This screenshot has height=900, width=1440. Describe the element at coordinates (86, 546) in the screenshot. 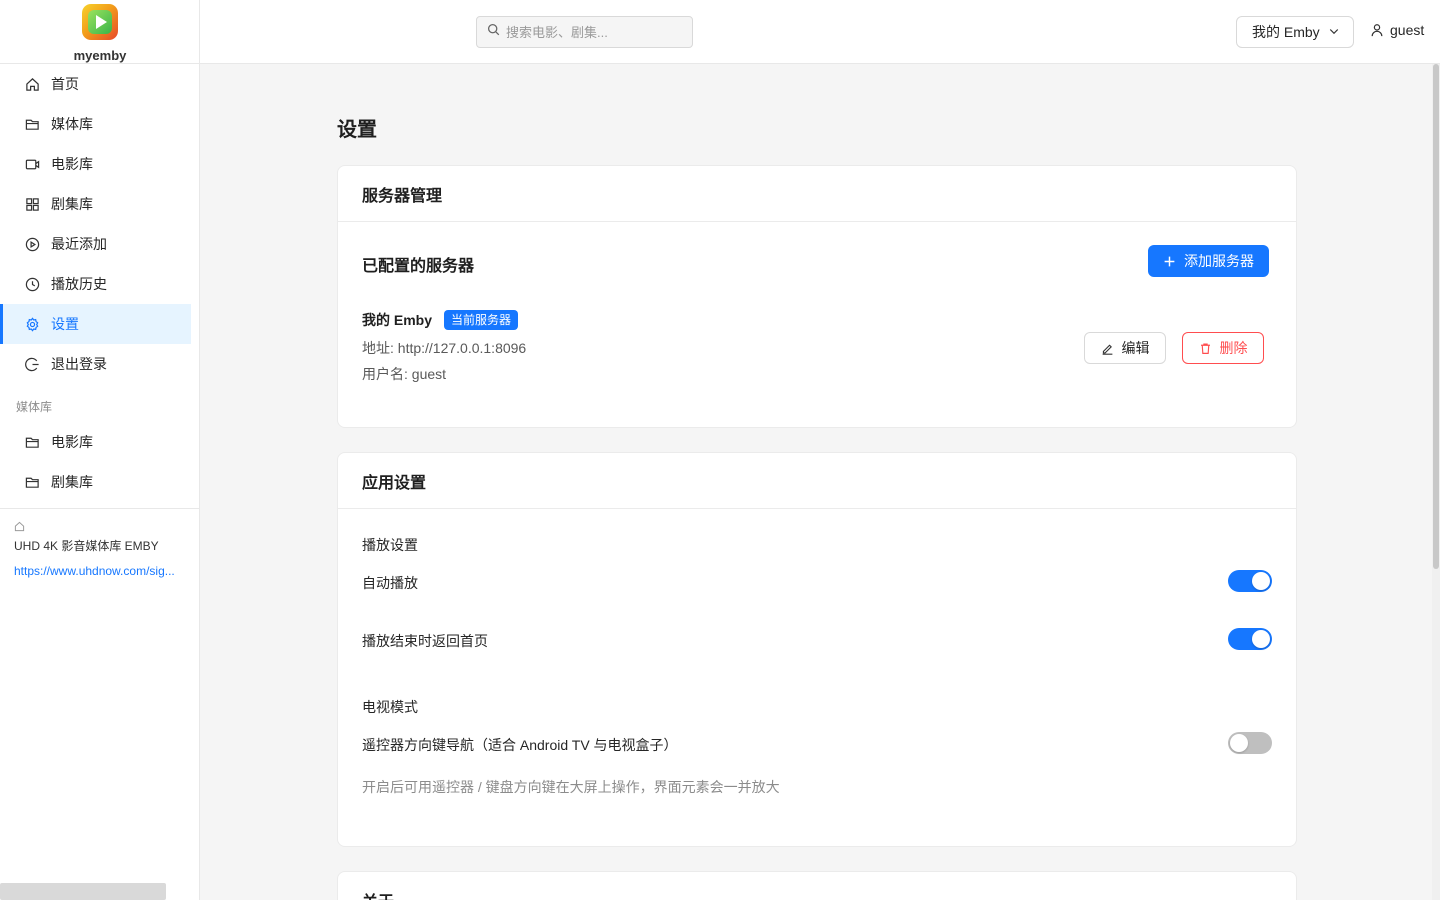

I see `sponsor-title: UHD 4K 影音媒体库 EMBY` at that location.